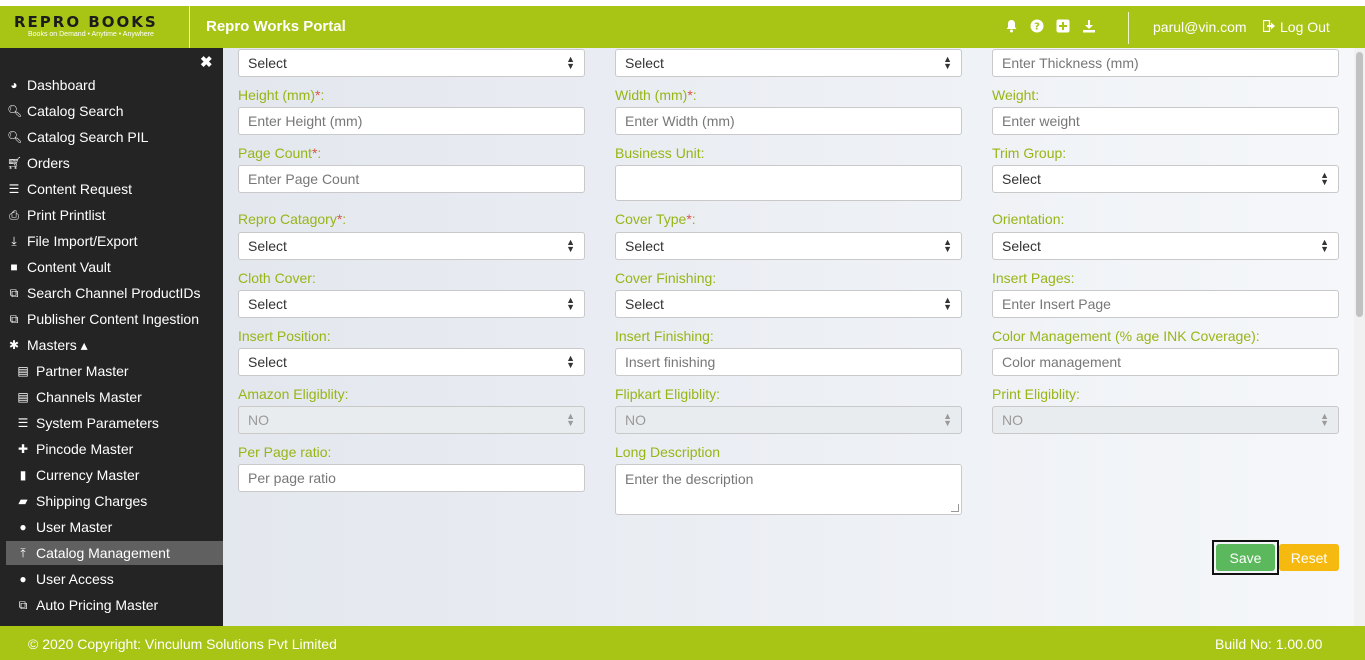  What do you see at coordinates (788, 362) in the screenshot?
I see `insert-finishing-input: Insert finishing` at bounding box center [788, 362].